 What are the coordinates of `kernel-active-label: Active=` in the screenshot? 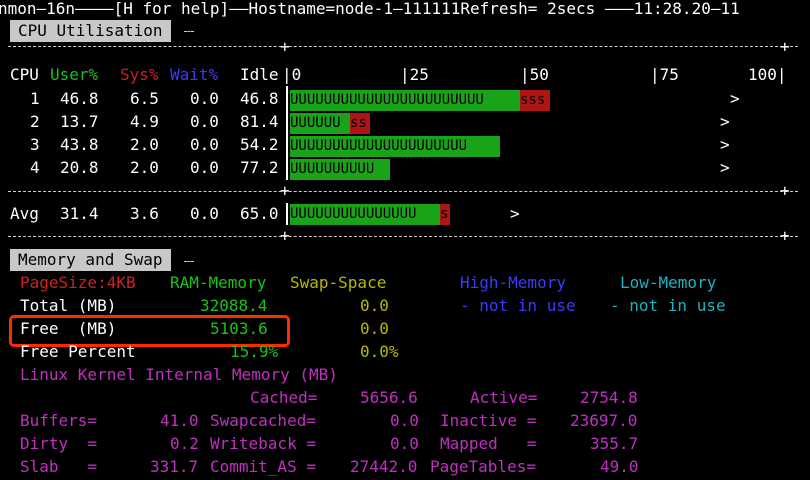 It's located at (504, 397).